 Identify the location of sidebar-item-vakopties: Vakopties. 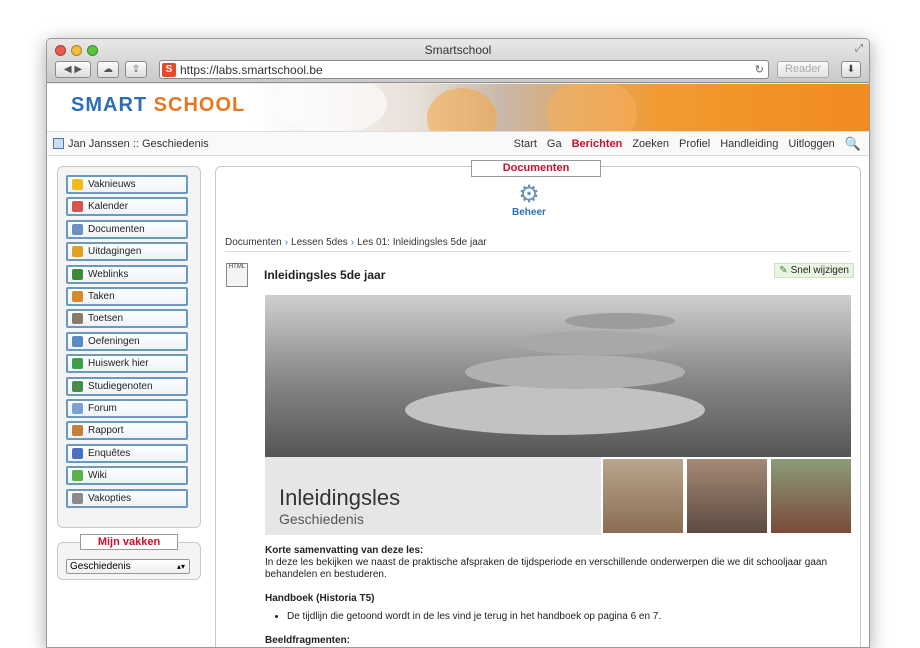
(127, 498).